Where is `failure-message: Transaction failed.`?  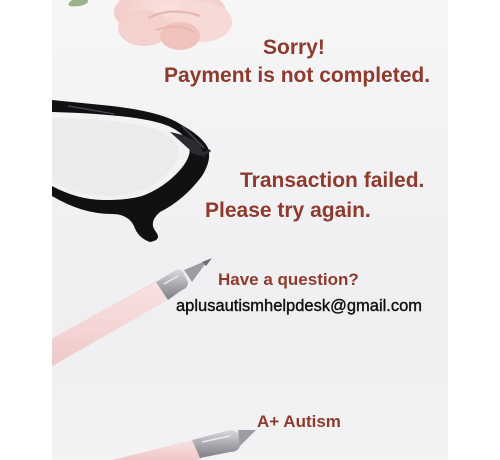 failure-message: Transaction failed. is located at coordinates (332, 180).